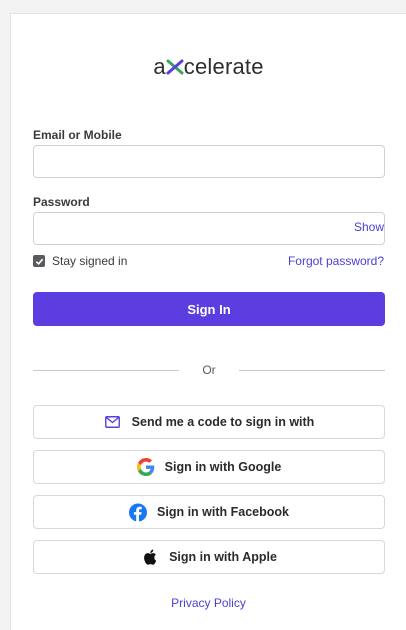 Image resolution: width=406 pixels, height=630 pixels. I want to click on or-divider: Or, so click(209, 370).